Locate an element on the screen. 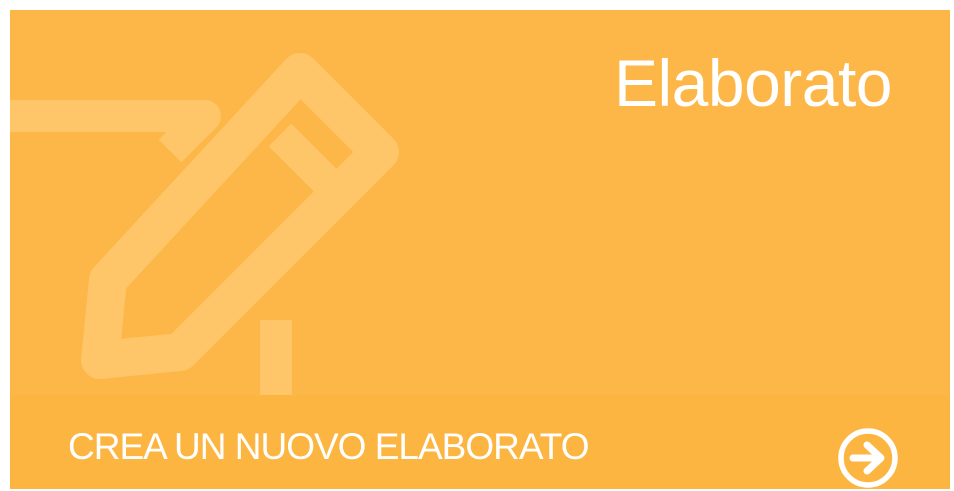 This screenshot has width=954, height=491. cta-label: CREA UN NUOVO ELABORATO is located at coordinates (328, 446).